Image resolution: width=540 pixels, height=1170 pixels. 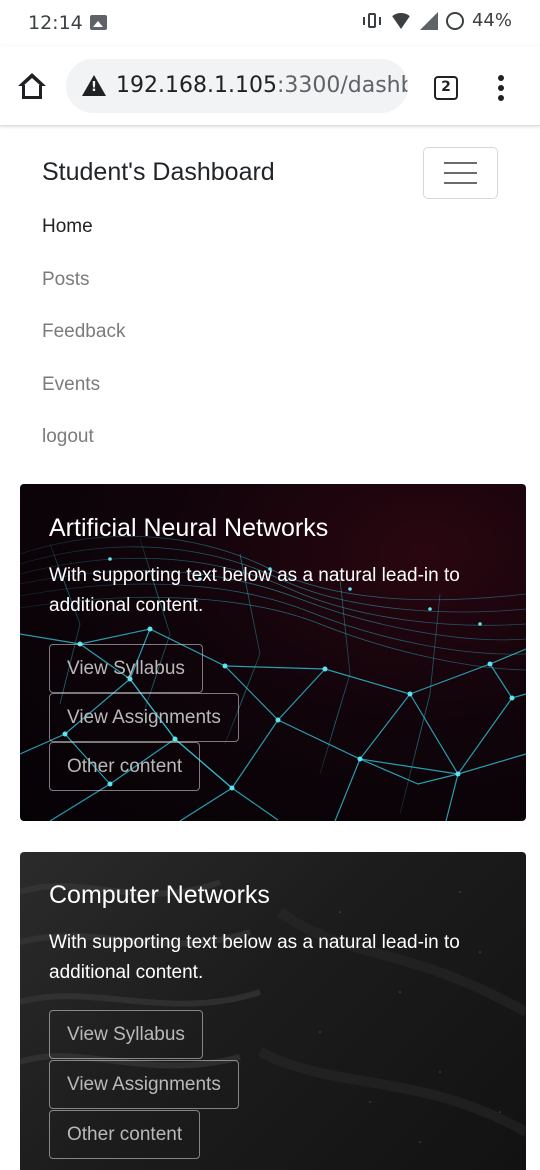 I want to click on home-icon, so click(x=32, y=87).